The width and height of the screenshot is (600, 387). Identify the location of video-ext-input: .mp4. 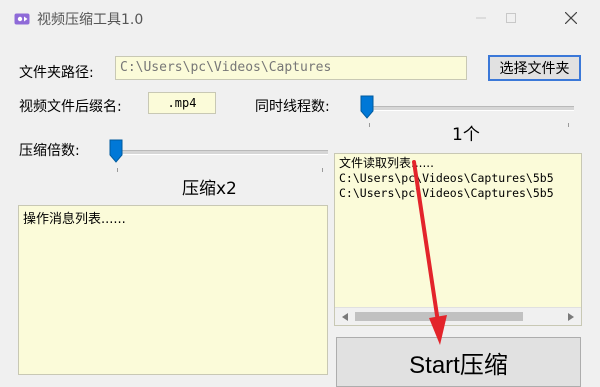
(182, 103).